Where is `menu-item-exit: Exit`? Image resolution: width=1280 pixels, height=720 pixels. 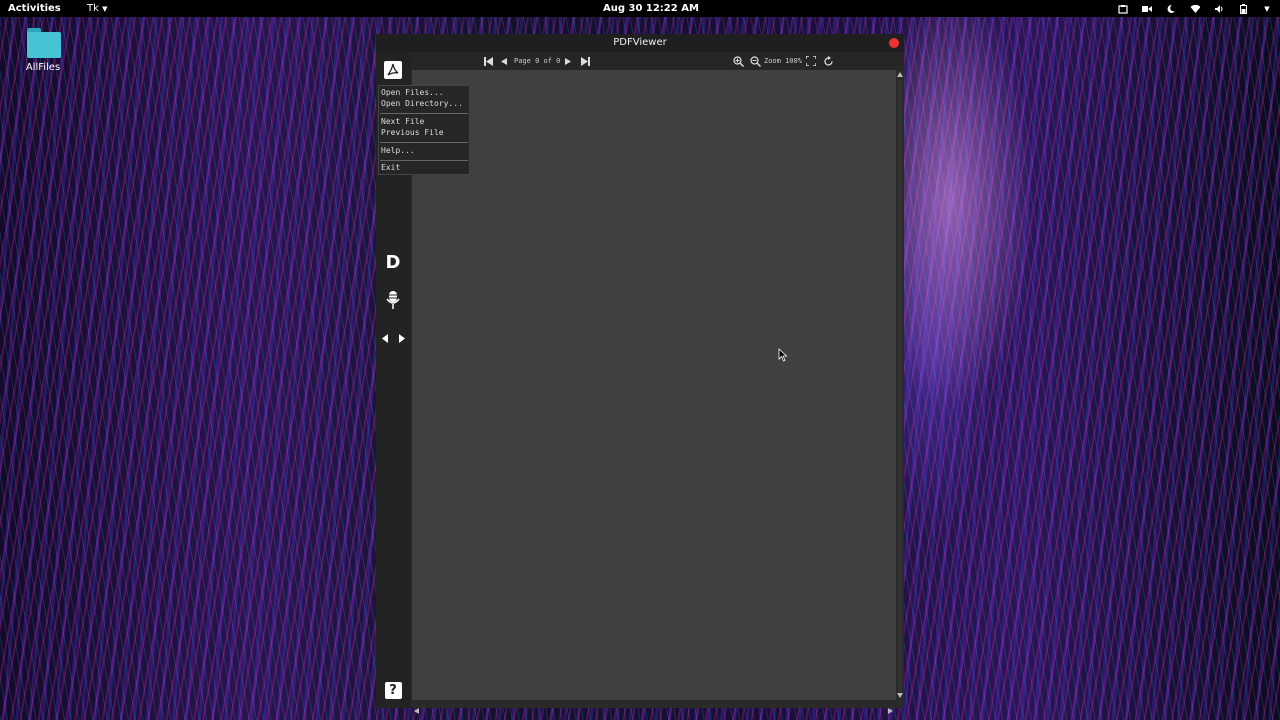 menu-item-exit: Exit is located at coordinates (390, 168).